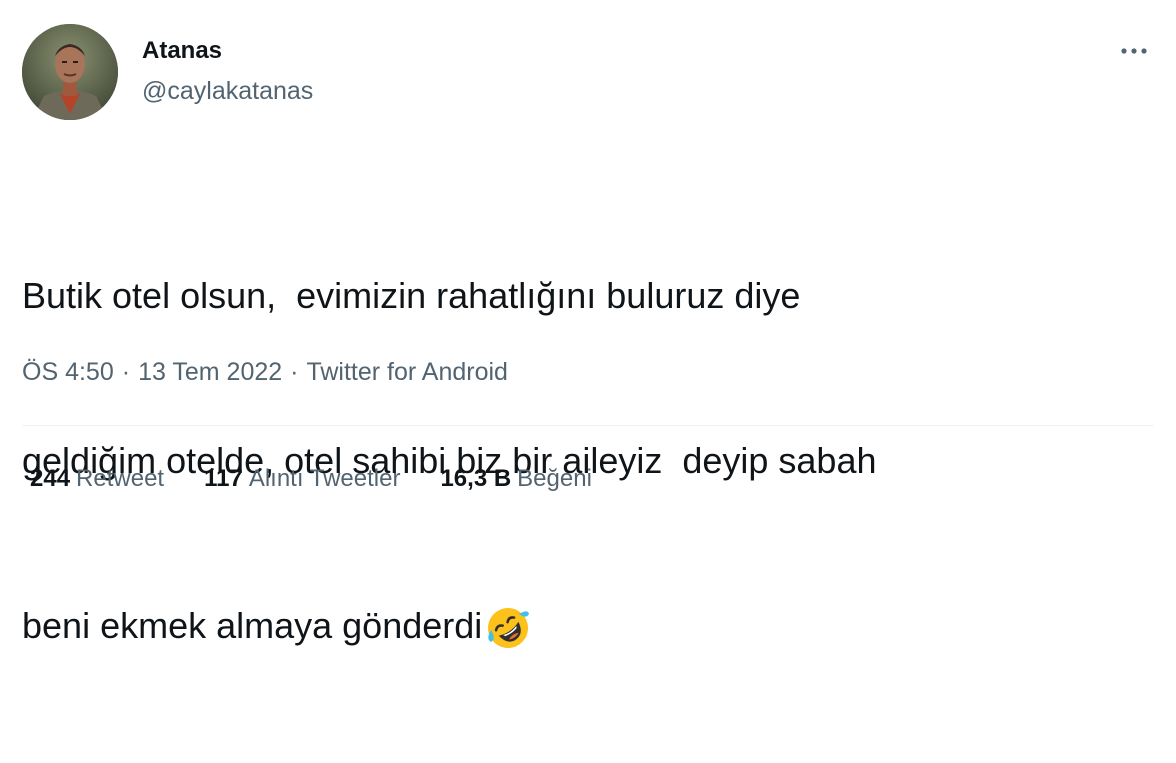 The width and height of the screenshot is (1176, 763). I want to click on quote-tweets-count-link: 117 Alıntı Tweetler, so click(302, 479).